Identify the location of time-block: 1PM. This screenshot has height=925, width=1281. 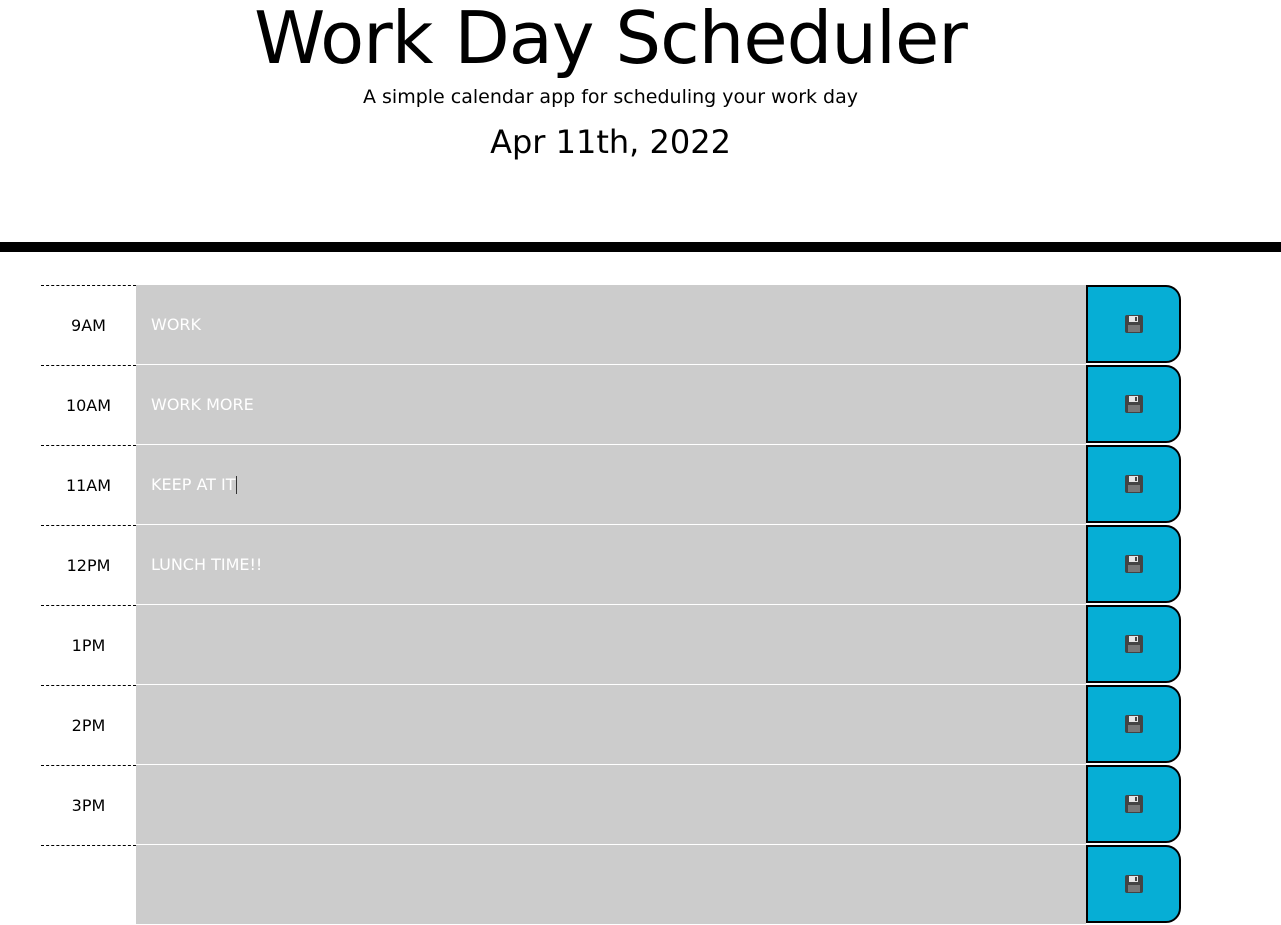
(611, 645).